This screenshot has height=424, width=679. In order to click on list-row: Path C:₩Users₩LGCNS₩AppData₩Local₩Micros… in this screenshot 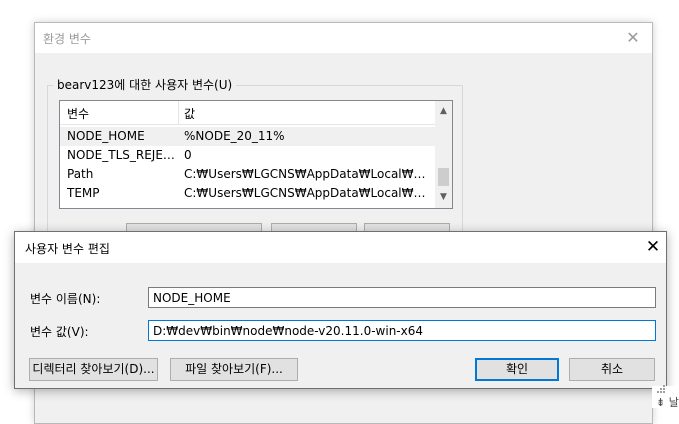, I will do `click(247, 174)`.